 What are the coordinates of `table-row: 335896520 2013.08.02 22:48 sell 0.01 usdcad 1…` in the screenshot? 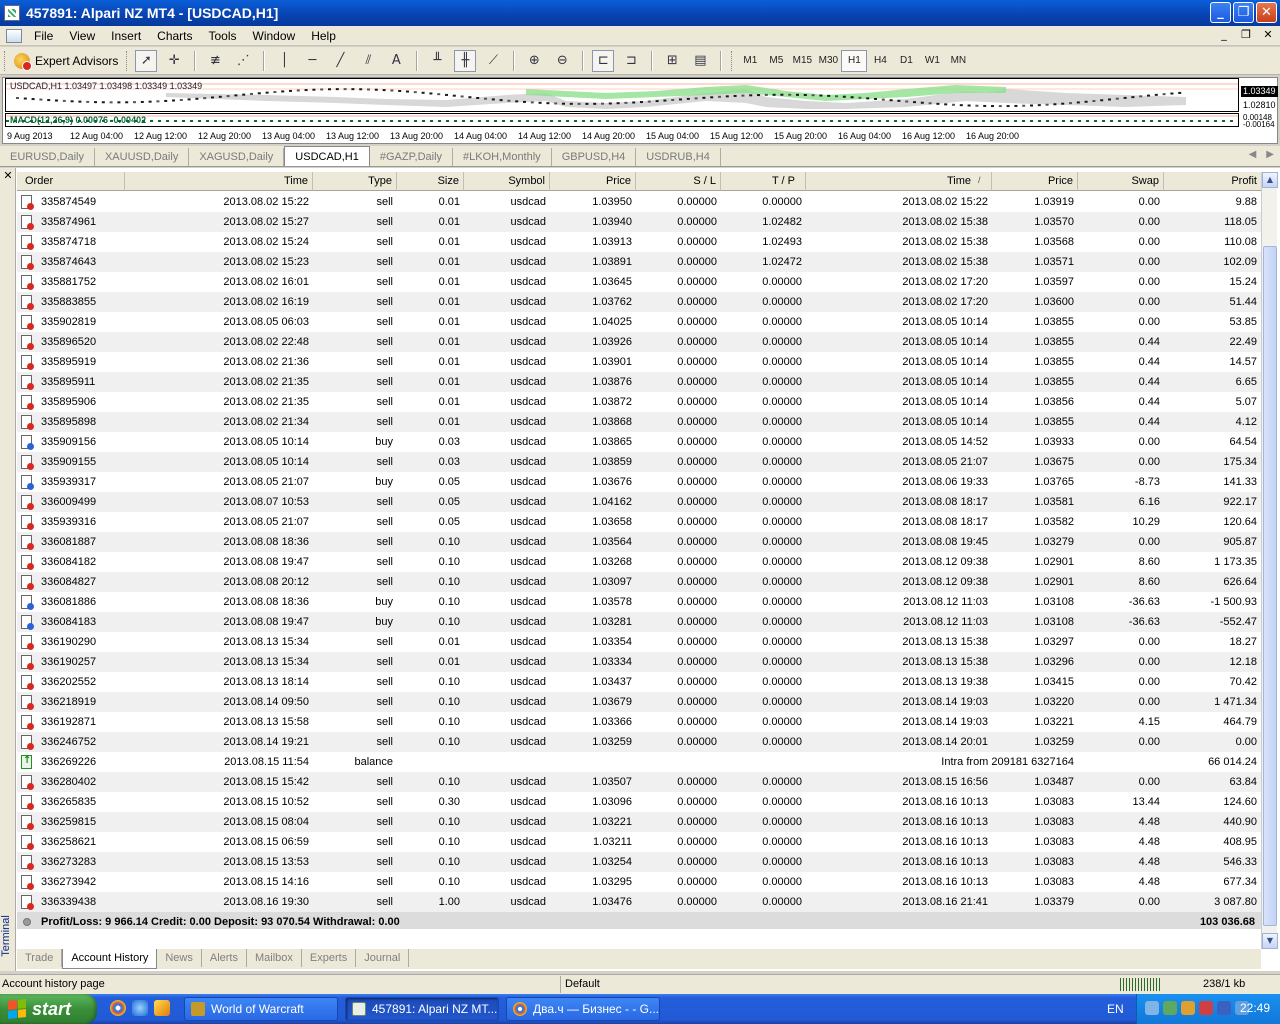 It's located at (639, 342).